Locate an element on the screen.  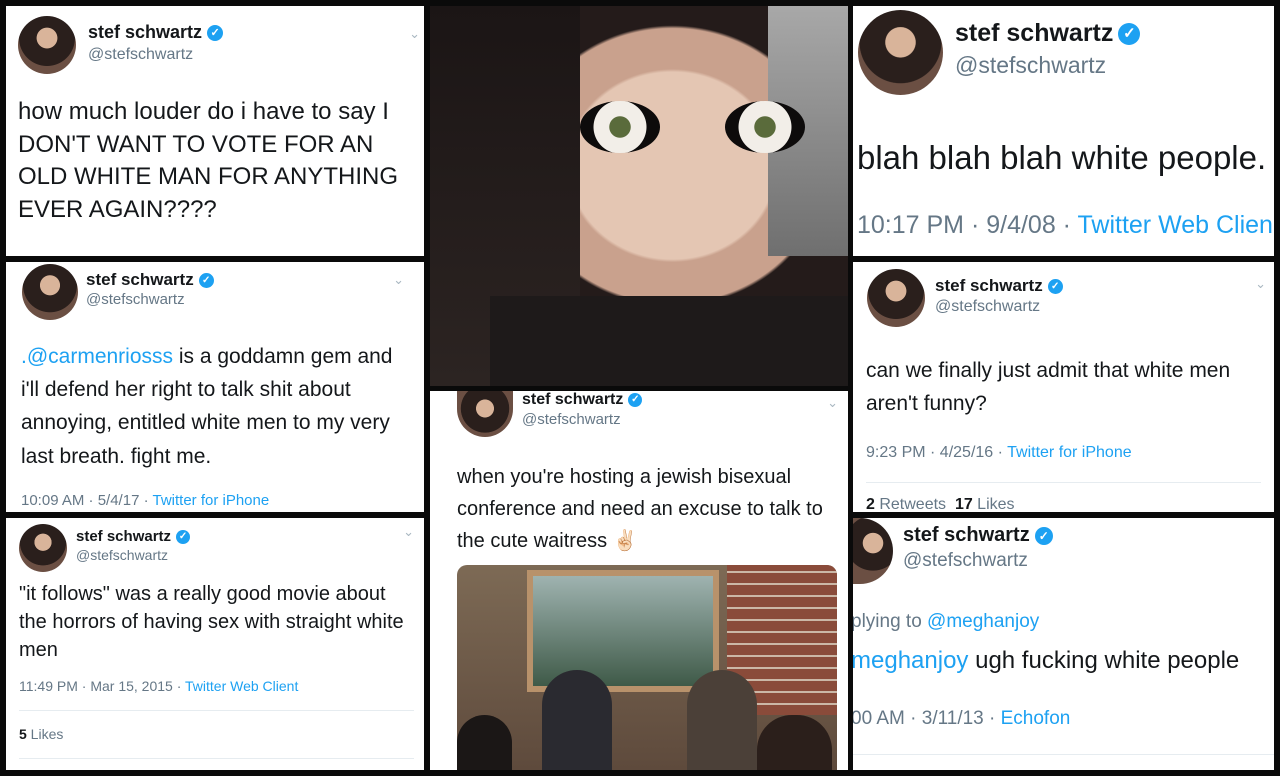
tweet-text: meghanjoy ugh fucking white people is located at coordinates (1063, 661).